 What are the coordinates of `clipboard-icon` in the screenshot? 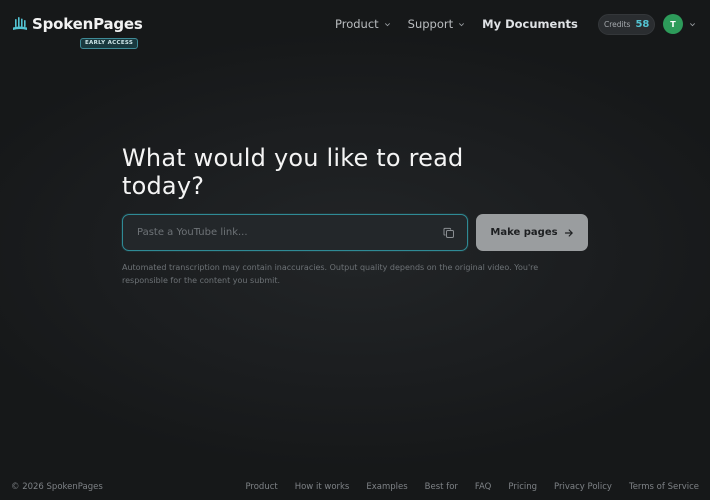 It's located at (449, 233).